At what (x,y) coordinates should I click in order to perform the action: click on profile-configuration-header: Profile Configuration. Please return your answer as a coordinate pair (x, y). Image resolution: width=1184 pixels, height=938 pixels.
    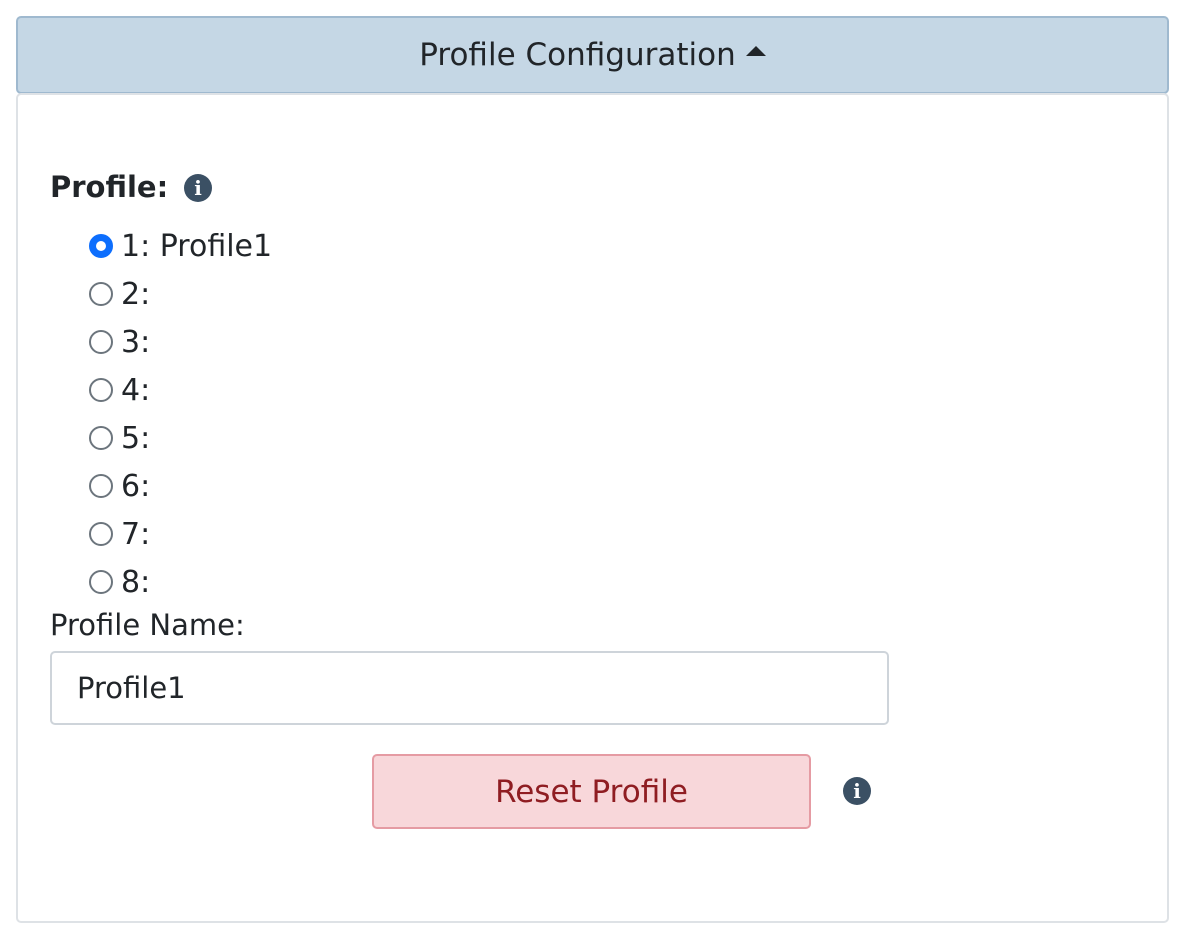
    Looking at the image, I should click on (592, 55).